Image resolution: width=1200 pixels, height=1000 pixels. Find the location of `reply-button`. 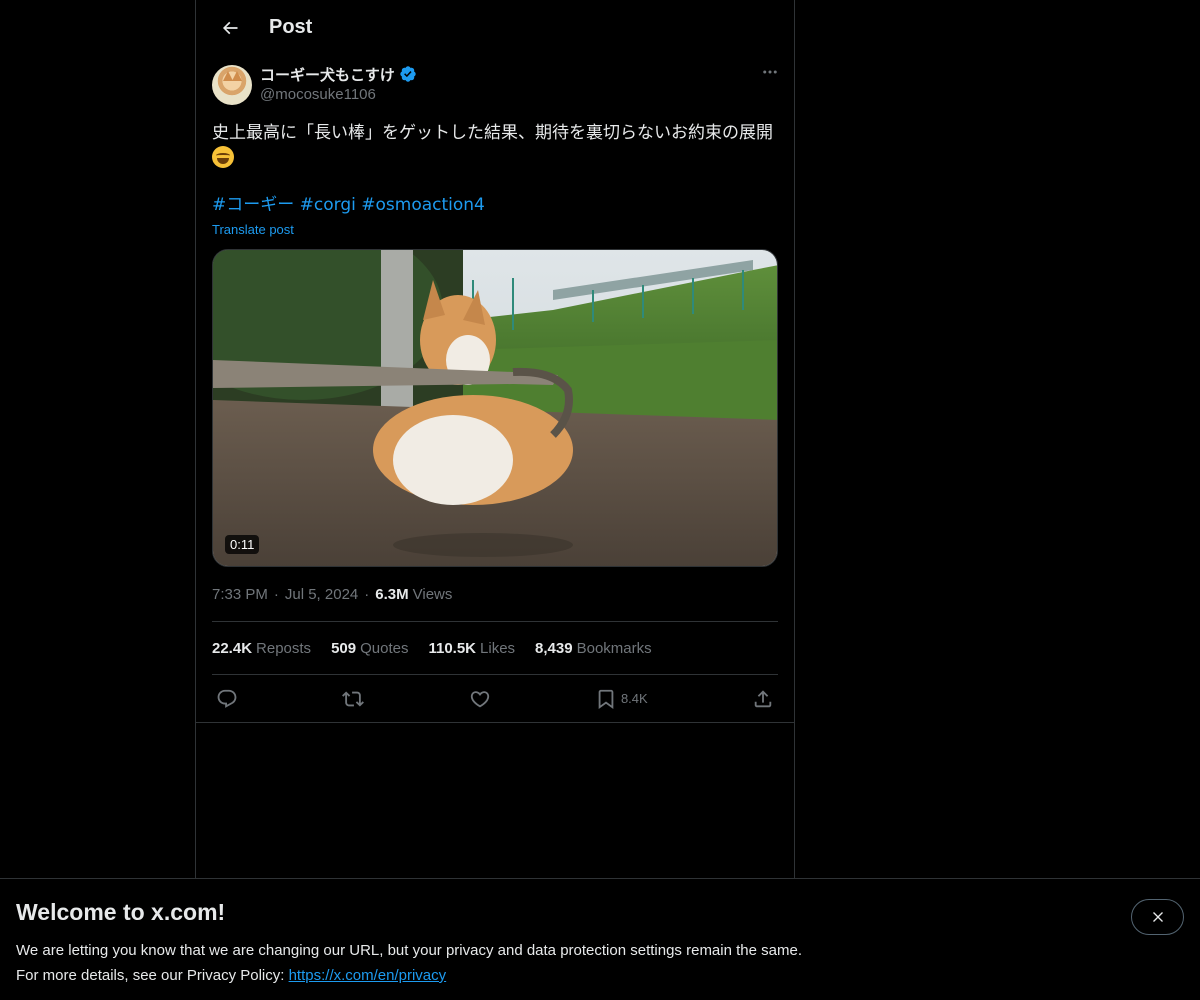

reply-button is located at coordinates (227, 699).